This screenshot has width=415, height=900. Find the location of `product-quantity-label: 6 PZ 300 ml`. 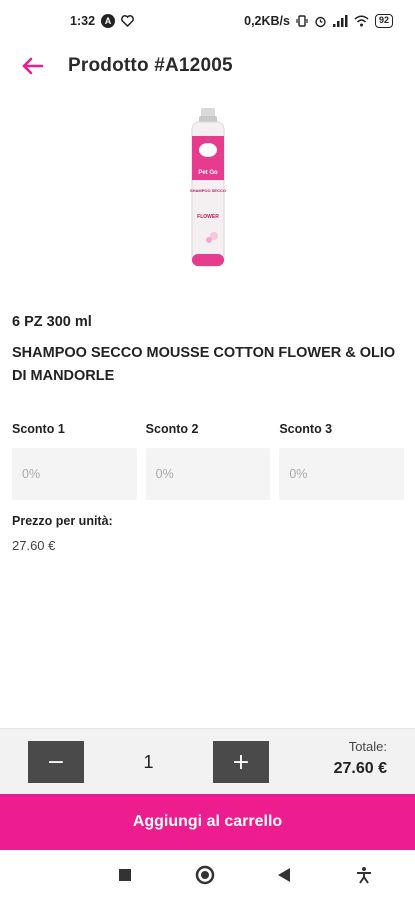

product-quantity-label: 6 PZ 300 ml is located at coordinates (52, 322).